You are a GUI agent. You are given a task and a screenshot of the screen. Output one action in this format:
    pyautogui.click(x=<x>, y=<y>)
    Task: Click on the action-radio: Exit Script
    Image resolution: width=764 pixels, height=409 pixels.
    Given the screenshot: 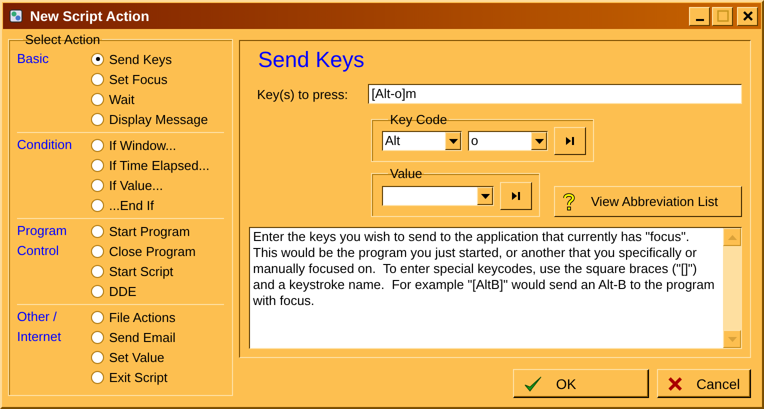 What is the action you would take?
    pyautogui.click(x=133, y=377)
    